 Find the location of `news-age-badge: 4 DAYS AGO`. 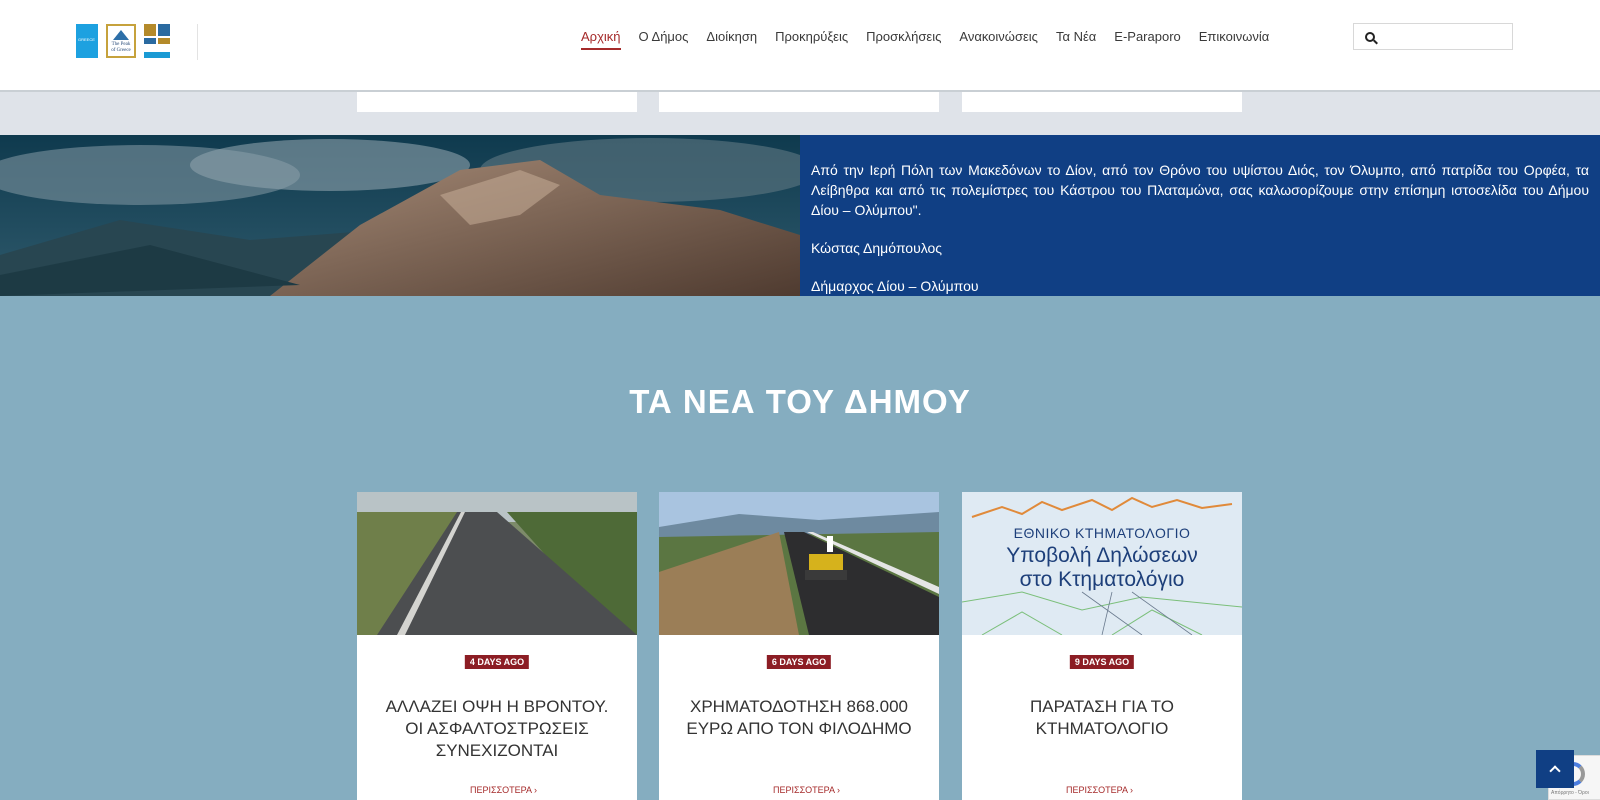

news-age-badge: 4 DAYS AGO is located at coordinates (497, 662).